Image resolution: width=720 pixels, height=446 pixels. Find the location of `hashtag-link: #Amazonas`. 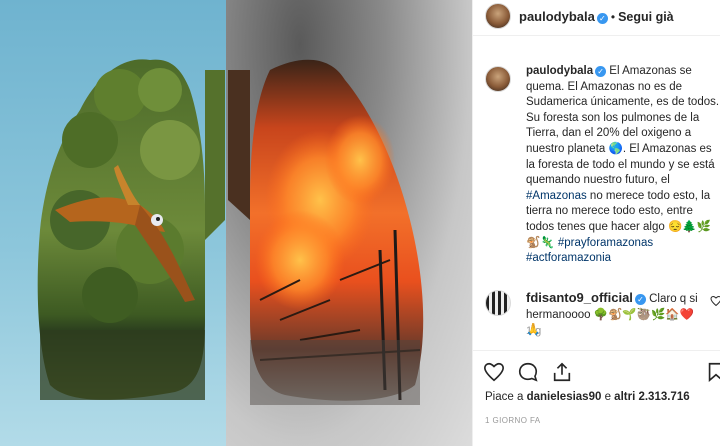

hashtag-link: #Amazonas is located at coordinates (556, 196).